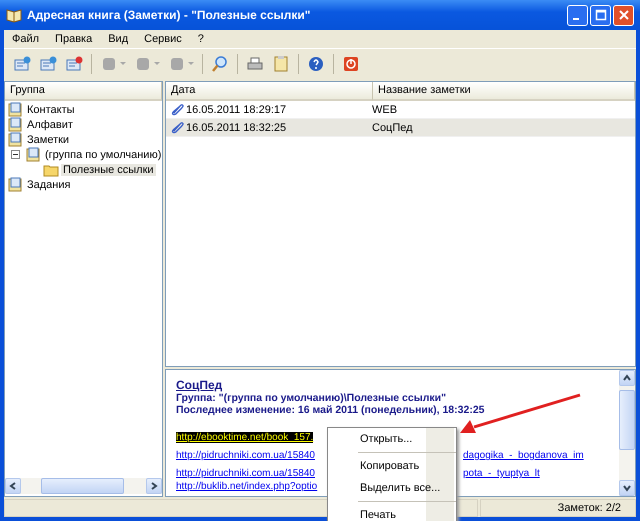  What do you see at coordinates (83, 486) in the screenshot?
I see `horizontal-scrollbar` at bounding box center [83, 486].